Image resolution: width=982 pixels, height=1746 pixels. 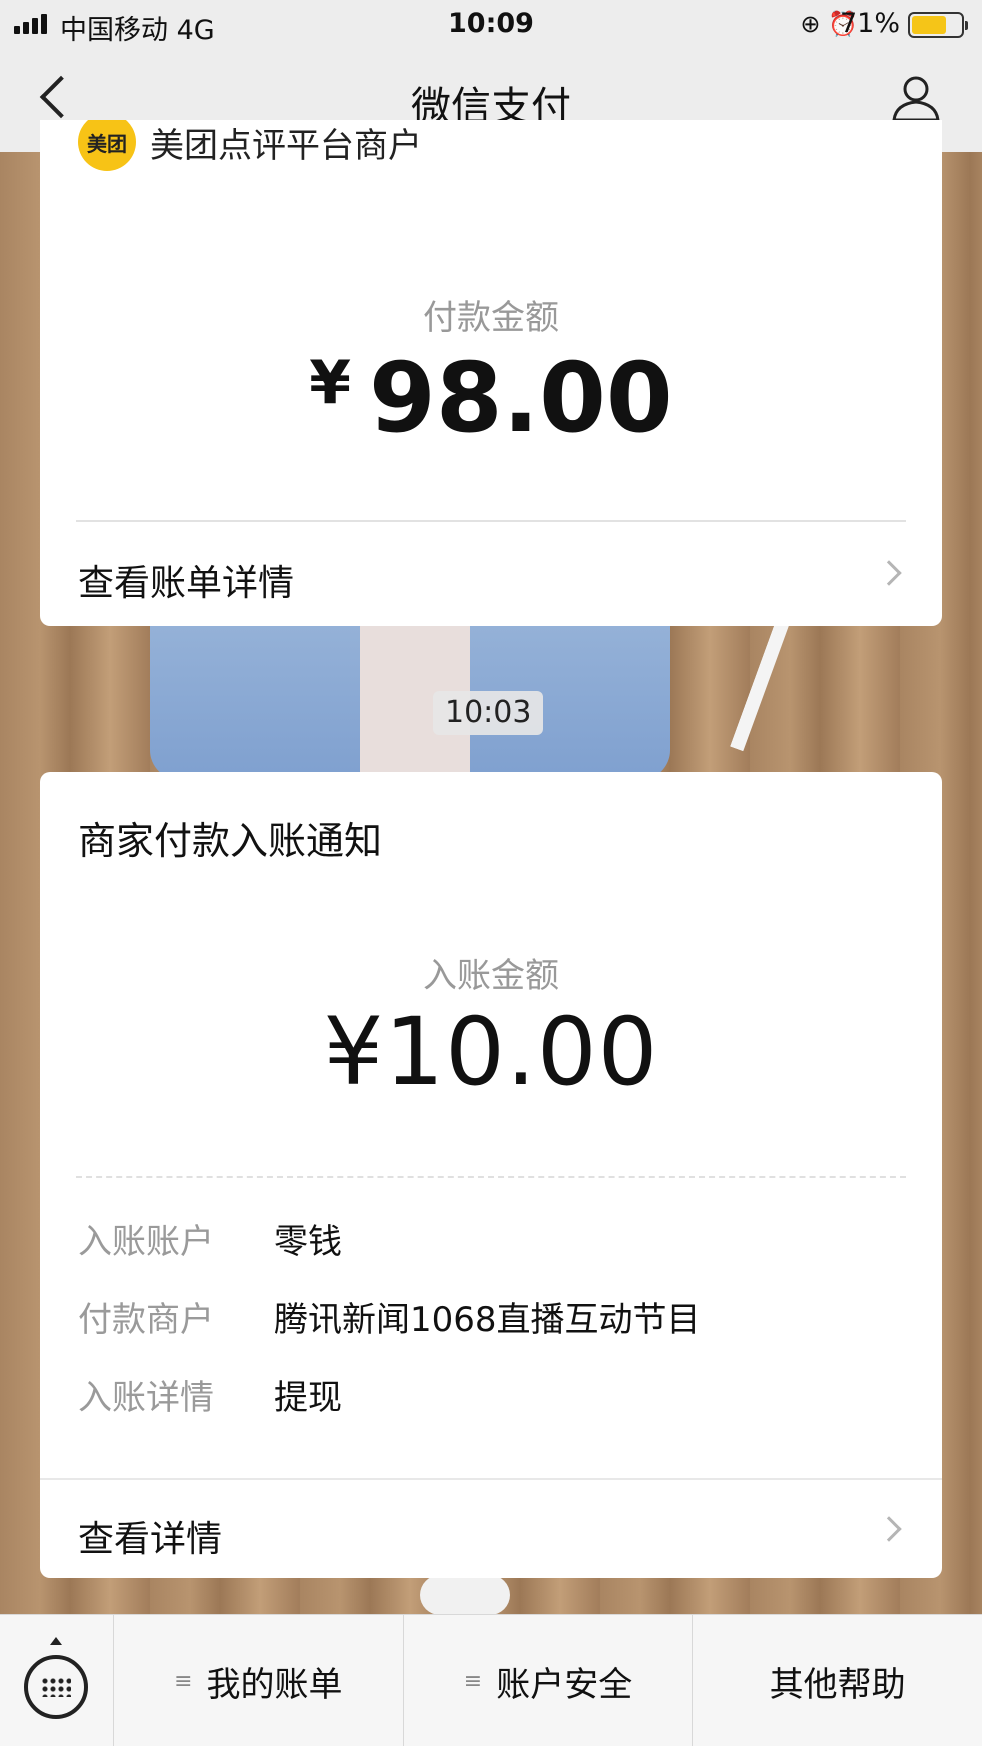 What do you see at coordinates (146, 1398) in the screenshot?
I see `info-key: 入账详情` at bounding box center [146, 1398].